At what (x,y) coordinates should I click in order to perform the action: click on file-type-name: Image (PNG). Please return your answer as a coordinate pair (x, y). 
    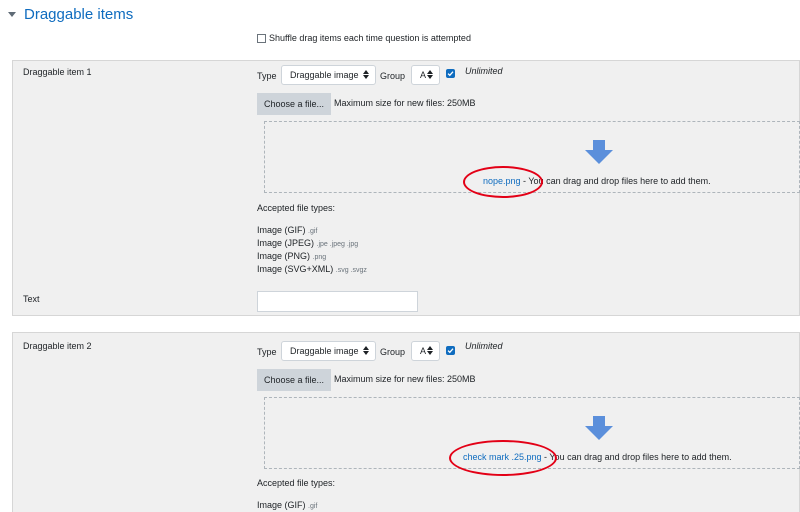
    Looking at the image, I should click on (284, 256).